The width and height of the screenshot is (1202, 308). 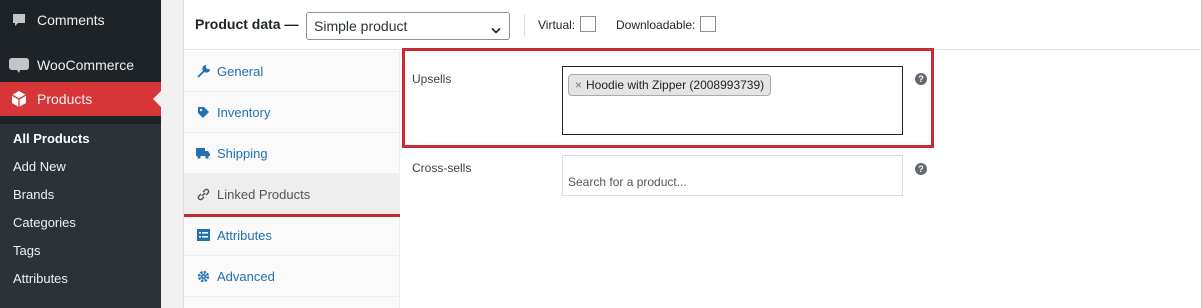 I want to click on menu-item-woocommerce: WooCommerce, so click(x=80, y=65).